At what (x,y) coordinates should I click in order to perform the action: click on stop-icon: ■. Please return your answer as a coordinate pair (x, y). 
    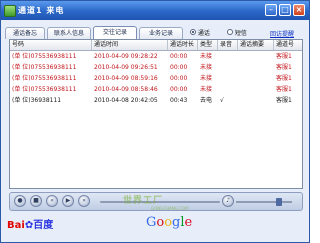
    Looking at the image, I should click on (36, 201).